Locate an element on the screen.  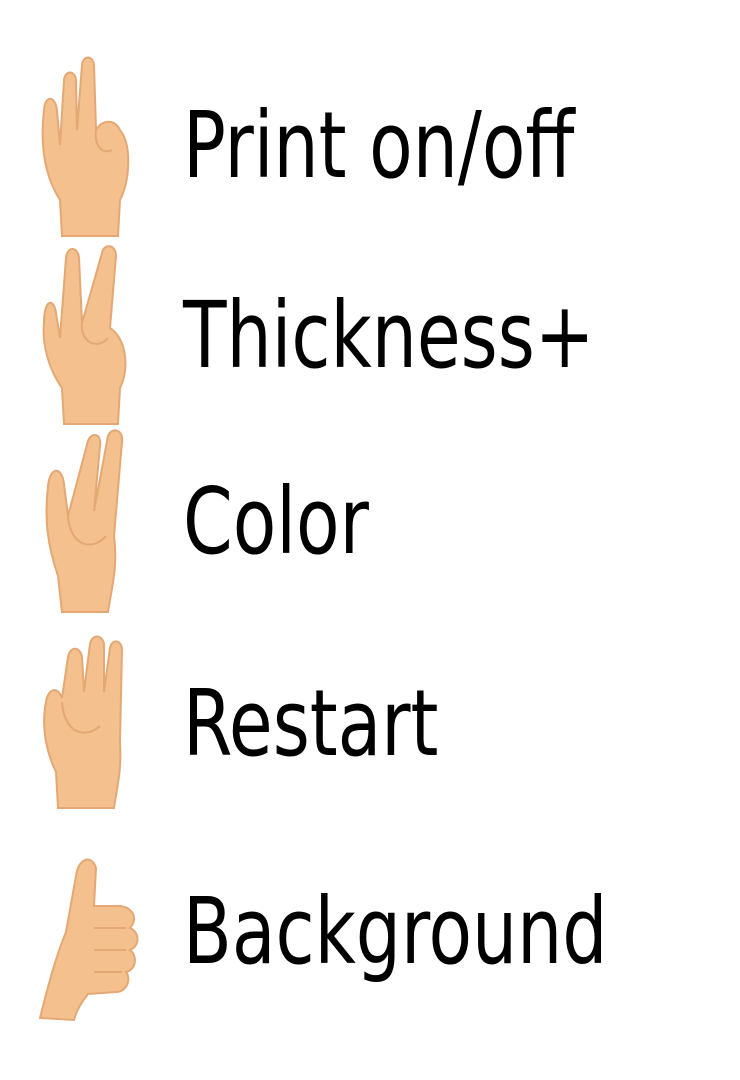
gesture-label-color: Color is located at coordinates (276, 521).